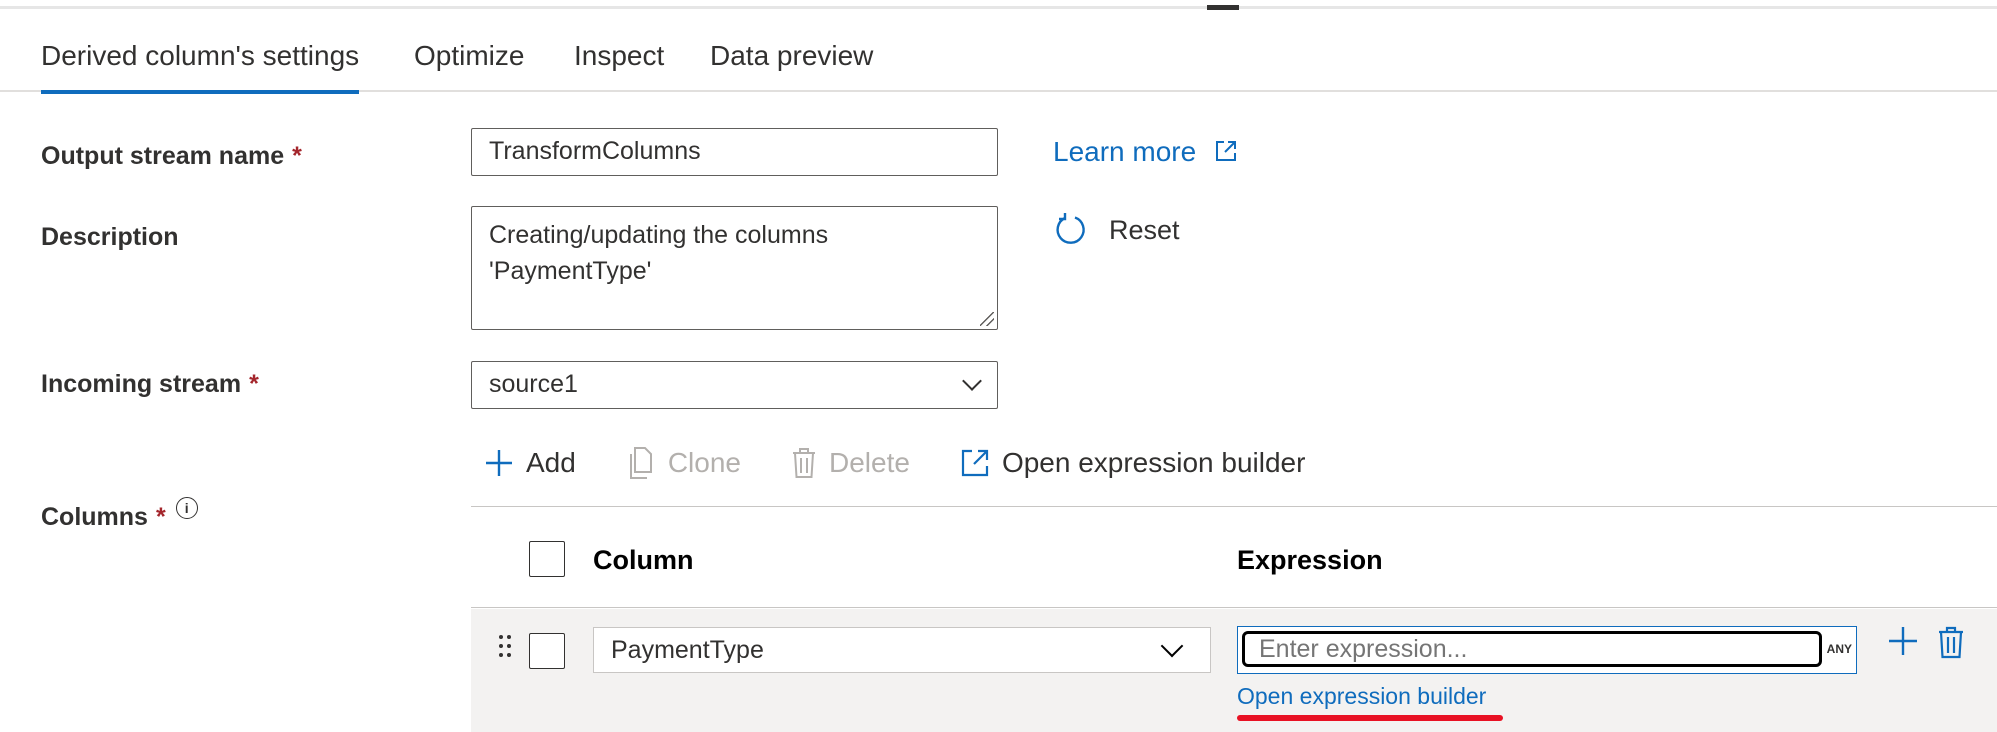 This screenshot has width=1997, height=732. What do you see at coordinates (869, 462) in the screenshot?
I see `delete-label: Delete` at bounding box center [869, 462].